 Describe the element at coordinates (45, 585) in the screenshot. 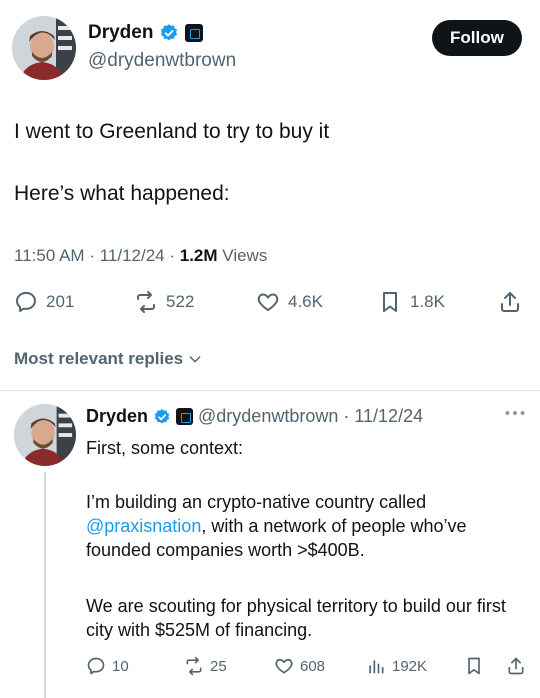

I see `thread-line` at that location.